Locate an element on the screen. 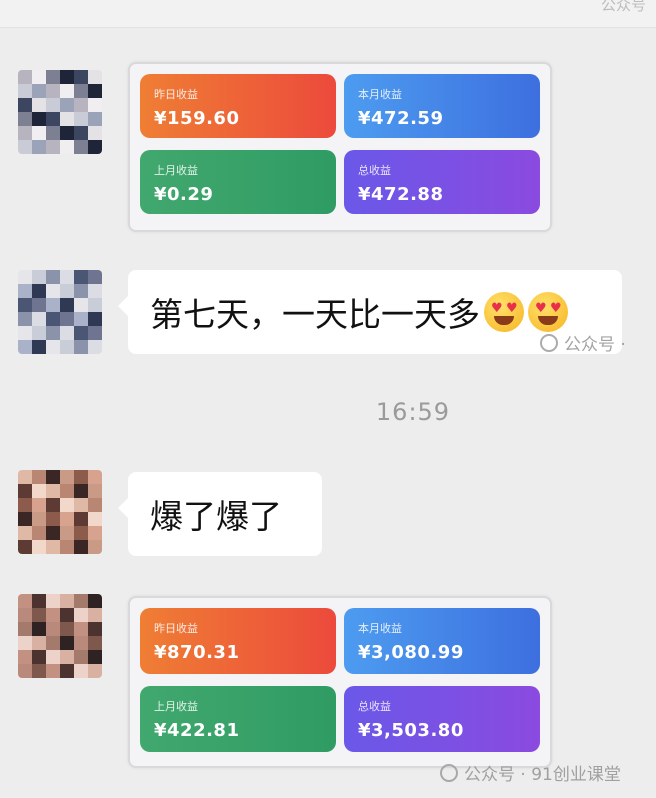 Image resolution: width=656 pixels, height=798 pixels. last-month-earnings-tile: 上月收益 ¥0.29 is located at coordinates (238, 182).